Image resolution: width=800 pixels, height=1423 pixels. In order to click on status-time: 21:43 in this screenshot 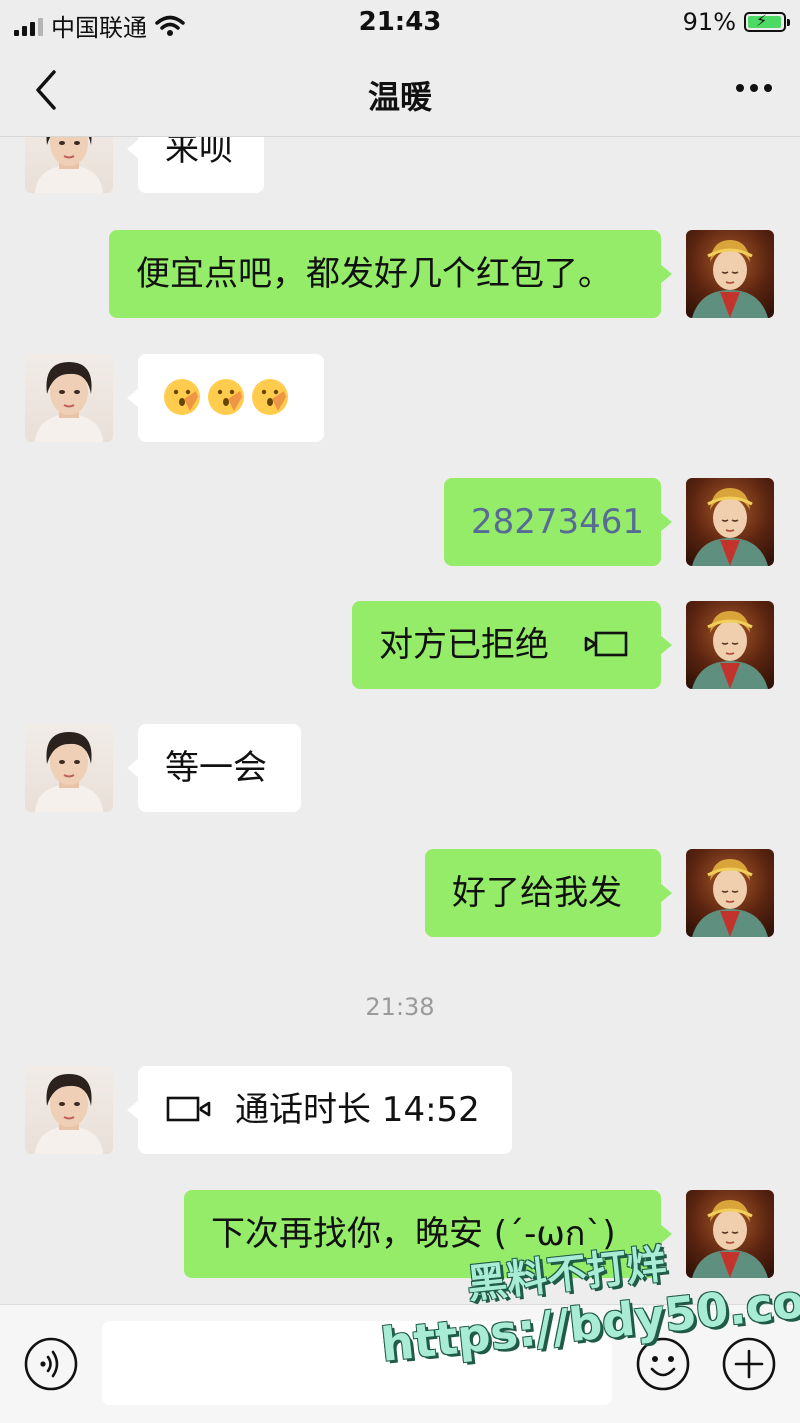, I will do `click(400, 22)`.